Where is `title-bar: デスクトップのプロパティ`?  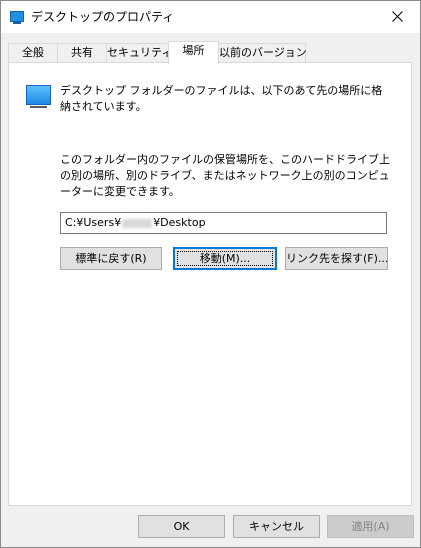 title-bar: デスクトップのプロパティ is located at coordinates (210, 17).